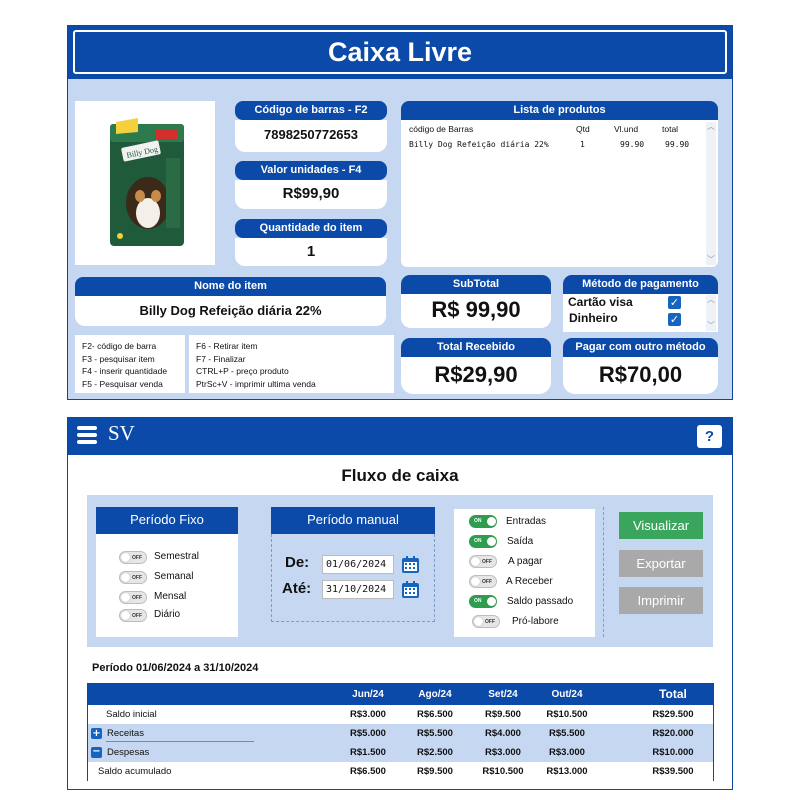  I want to click on cell: R$9.500, so click(435, 771).